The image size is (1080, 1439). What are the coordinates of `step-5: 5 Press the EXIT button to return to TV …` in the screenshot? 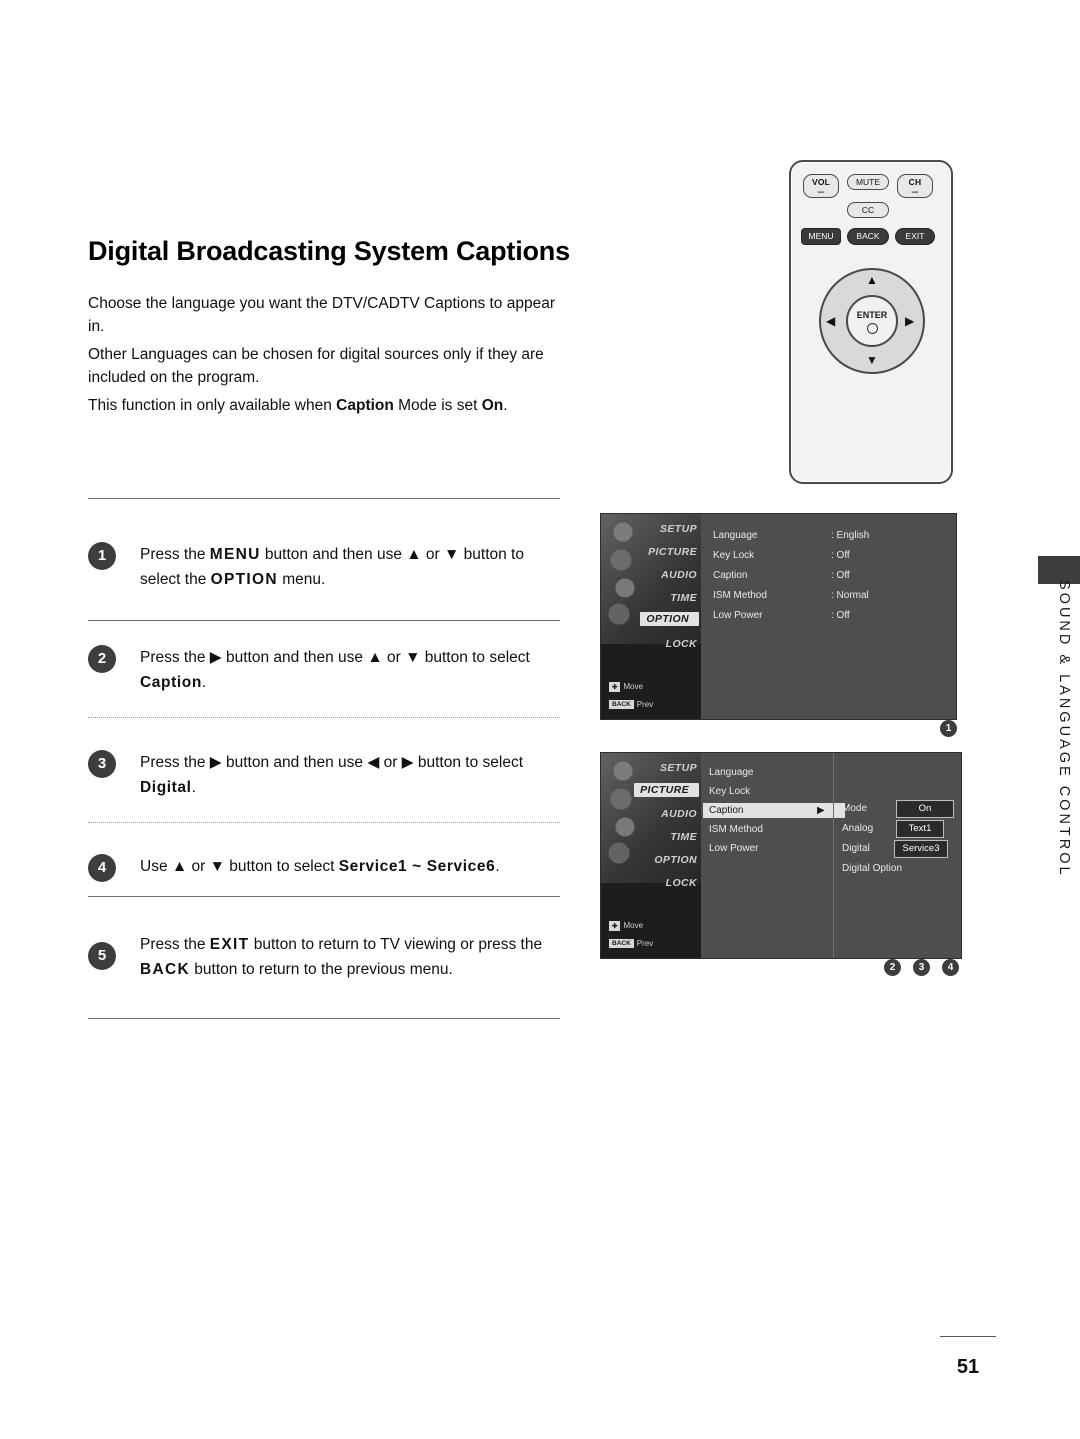 It's located at (328, 957).